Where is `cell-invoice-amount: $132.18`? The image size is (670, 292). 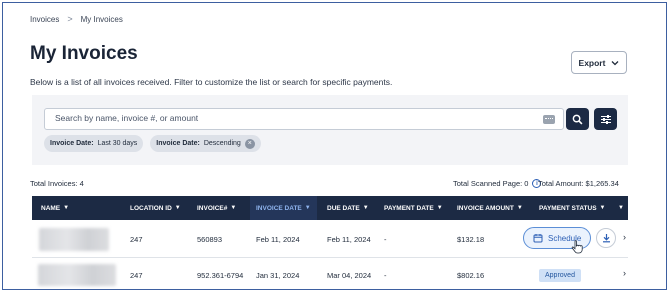
cell-invoice-amount: $132.18 is located at coordinates (471, 239).